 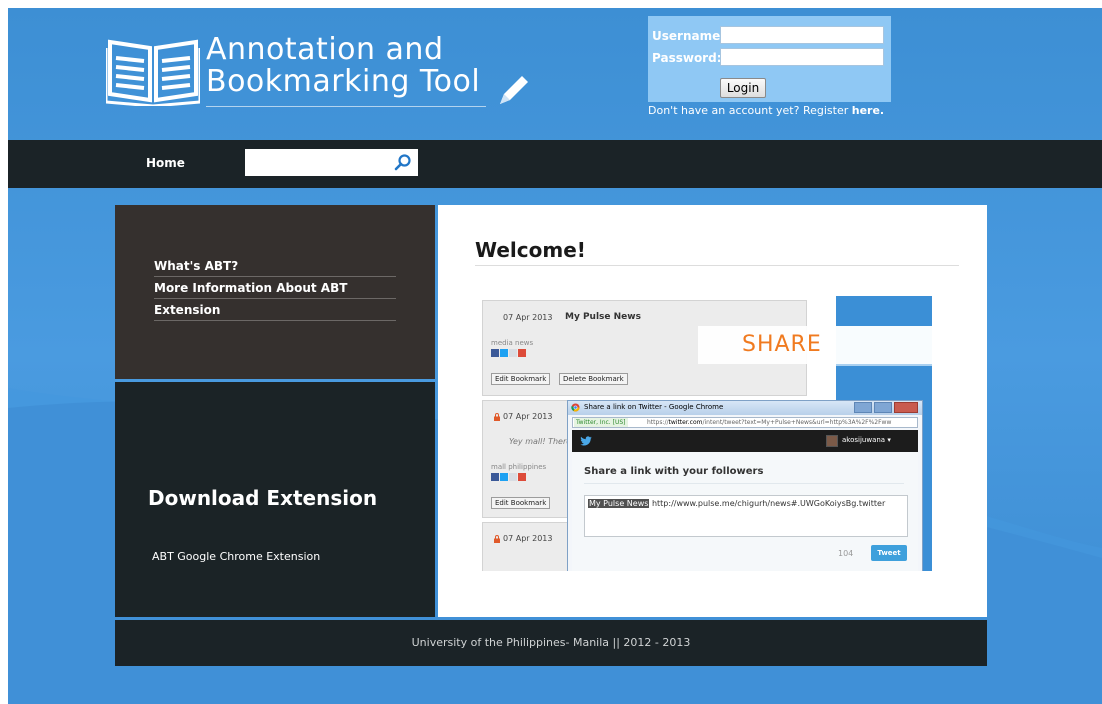 I want to click on twitter-header: akosijuwana ▾, so click(x=745, y=441).